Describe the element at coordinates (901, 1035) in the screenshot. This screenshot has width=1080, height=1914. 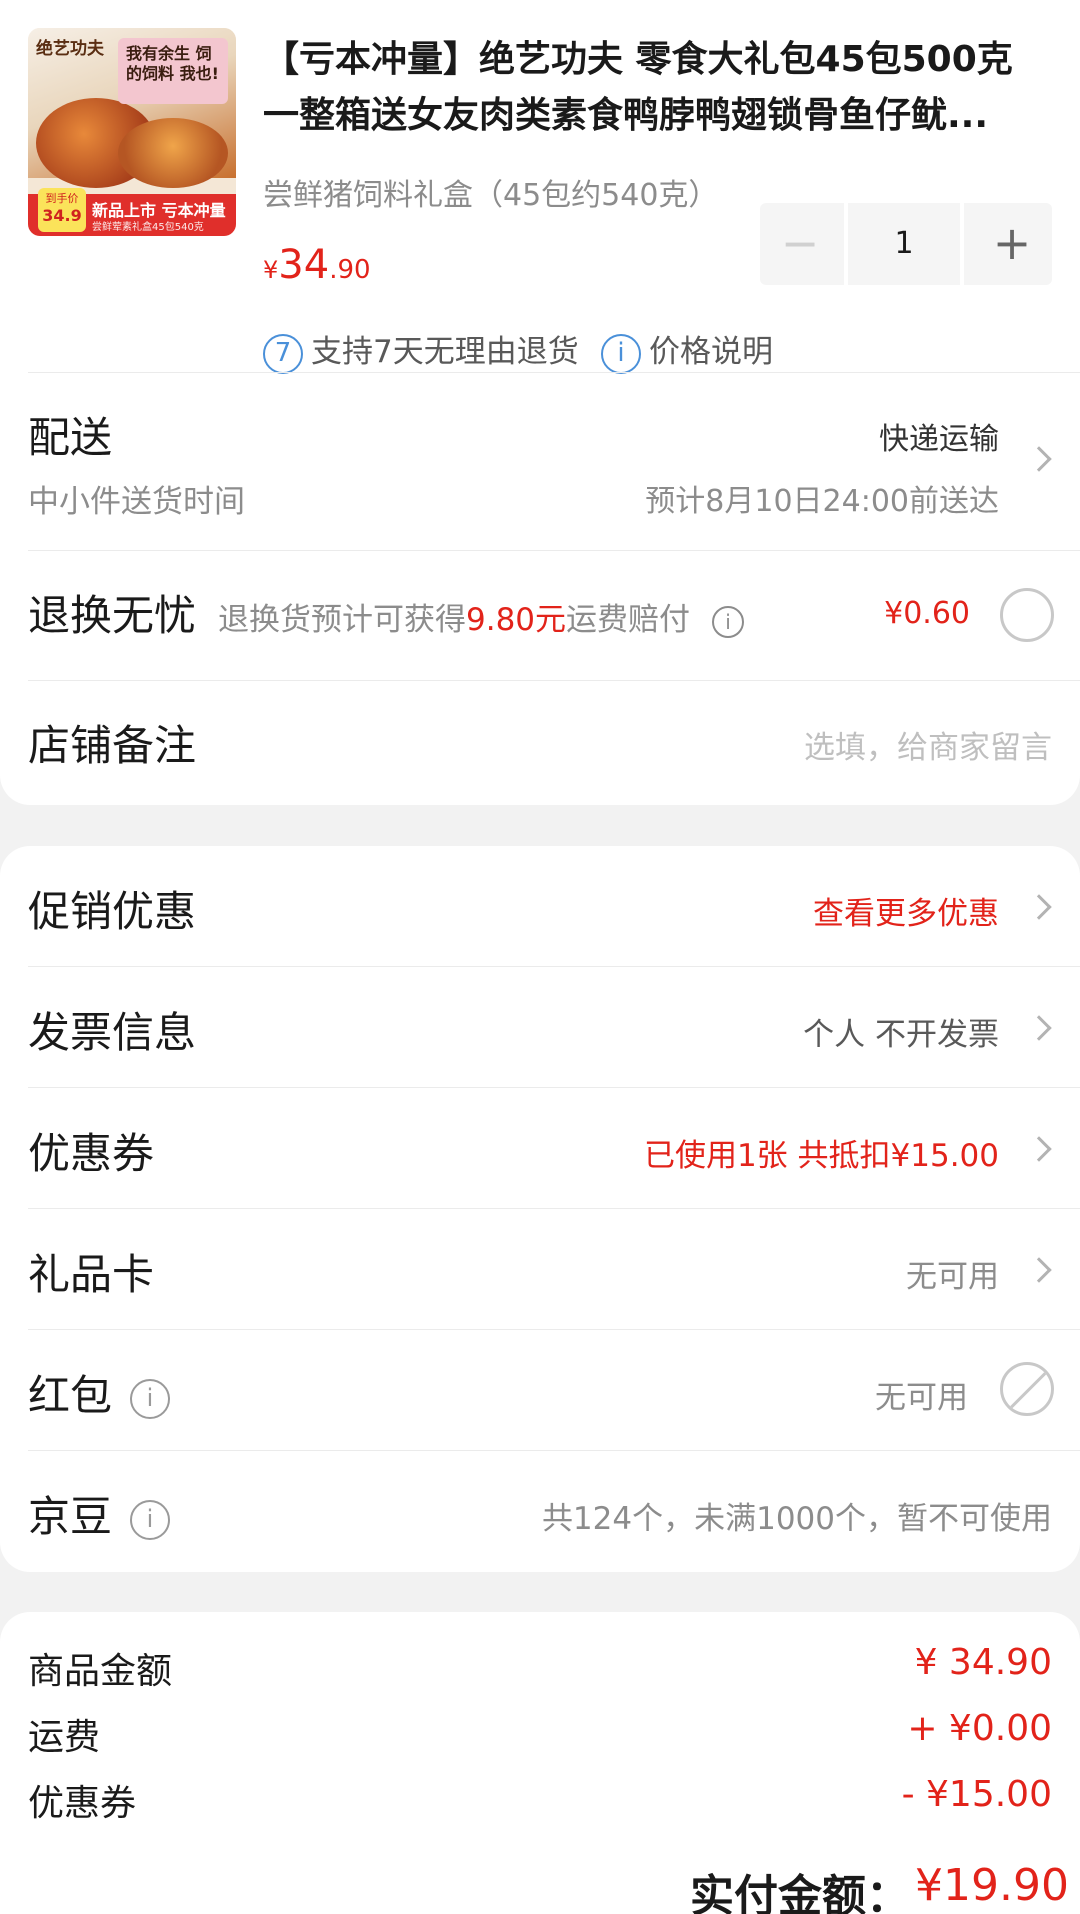
I see `invoice-value: 个人 不开发票` at that location.